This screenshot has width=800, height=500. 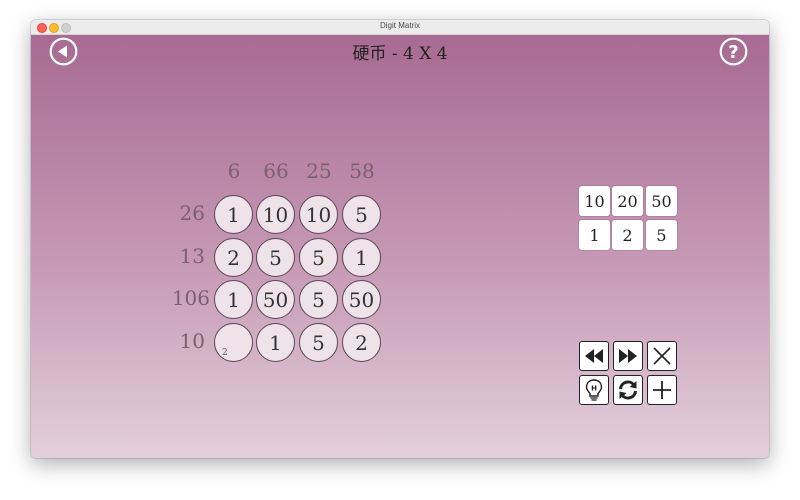 I want to click on column-clue: 6, so click(x=234, y=171).